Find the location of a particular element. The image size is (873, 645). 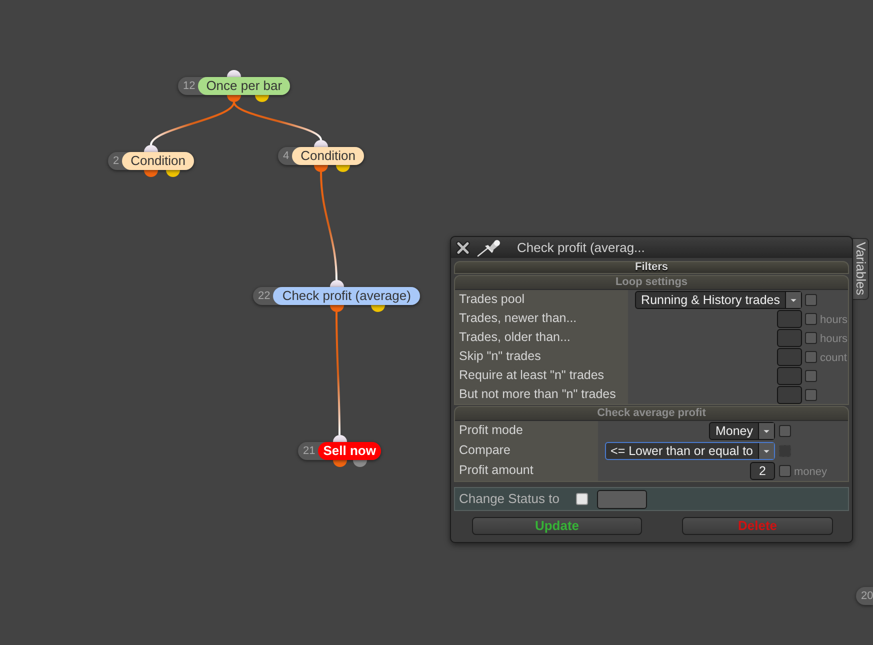

update-button: Update is located at coordinates (557, 526).